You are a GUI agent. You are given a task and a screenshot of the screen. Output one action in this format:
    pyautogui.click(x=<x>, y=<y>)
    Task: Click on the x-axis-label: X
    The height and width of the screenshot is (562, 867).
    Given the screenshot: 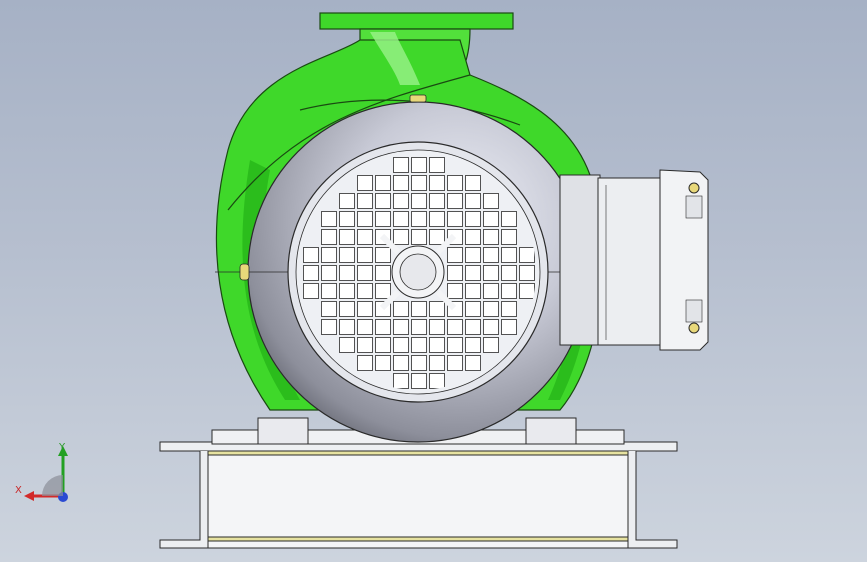 What is the action you would take?
    pyautogui.click(x=18, y=490)
    